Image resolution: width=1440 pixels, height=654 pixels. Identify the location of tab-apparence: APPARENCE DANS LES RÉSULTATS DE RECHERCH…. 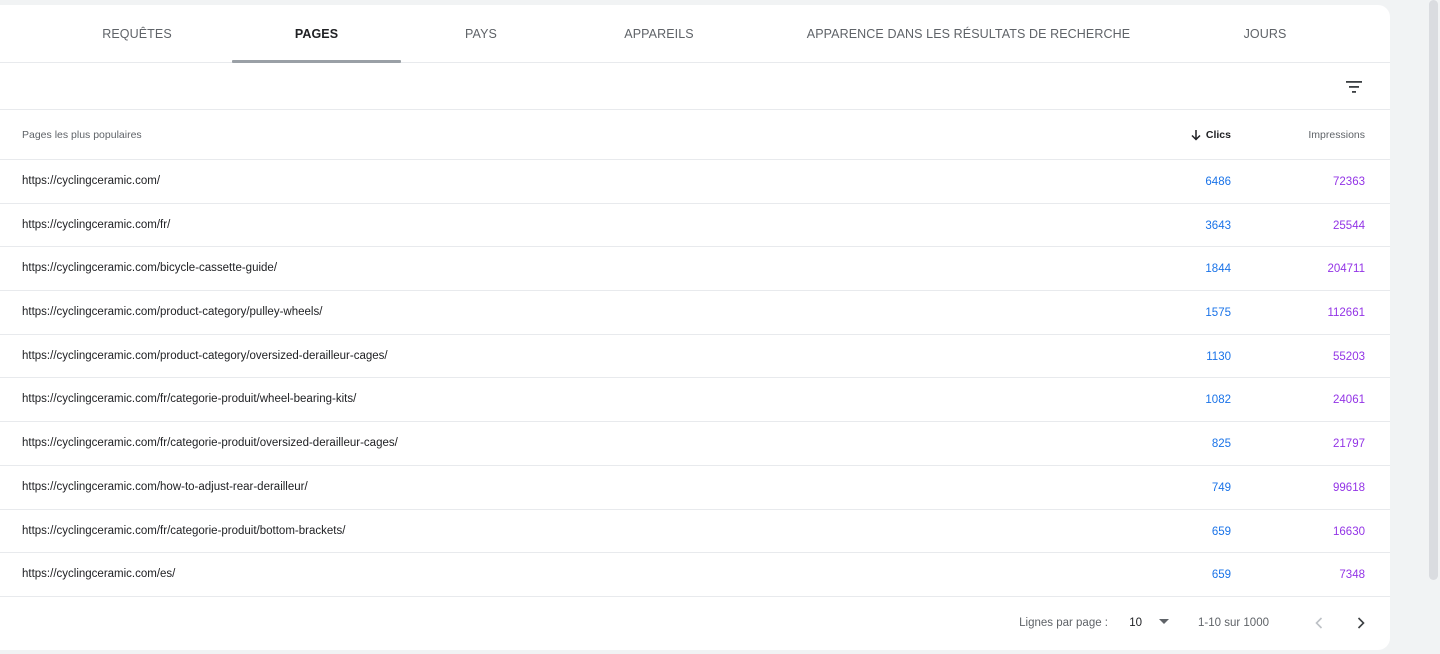
(968, 34).